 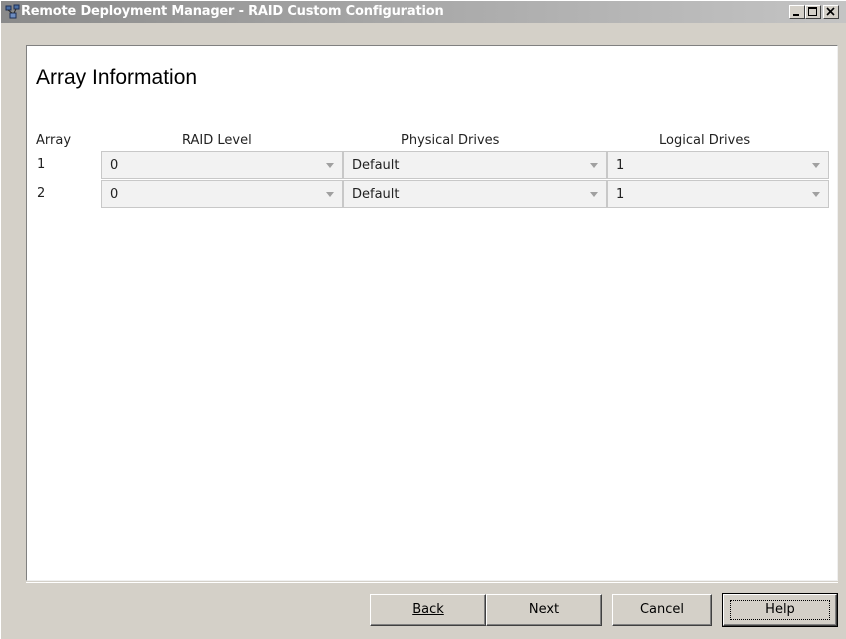 I want to click on logical-drives-select-2: 1, so click(x=718, y=194).